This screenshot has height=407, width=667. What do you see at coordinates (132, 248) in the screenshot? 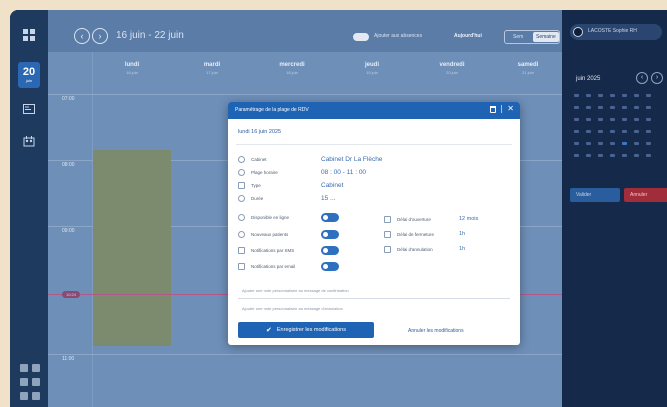
I see `availability-slot` at bounding box center [132, 248].